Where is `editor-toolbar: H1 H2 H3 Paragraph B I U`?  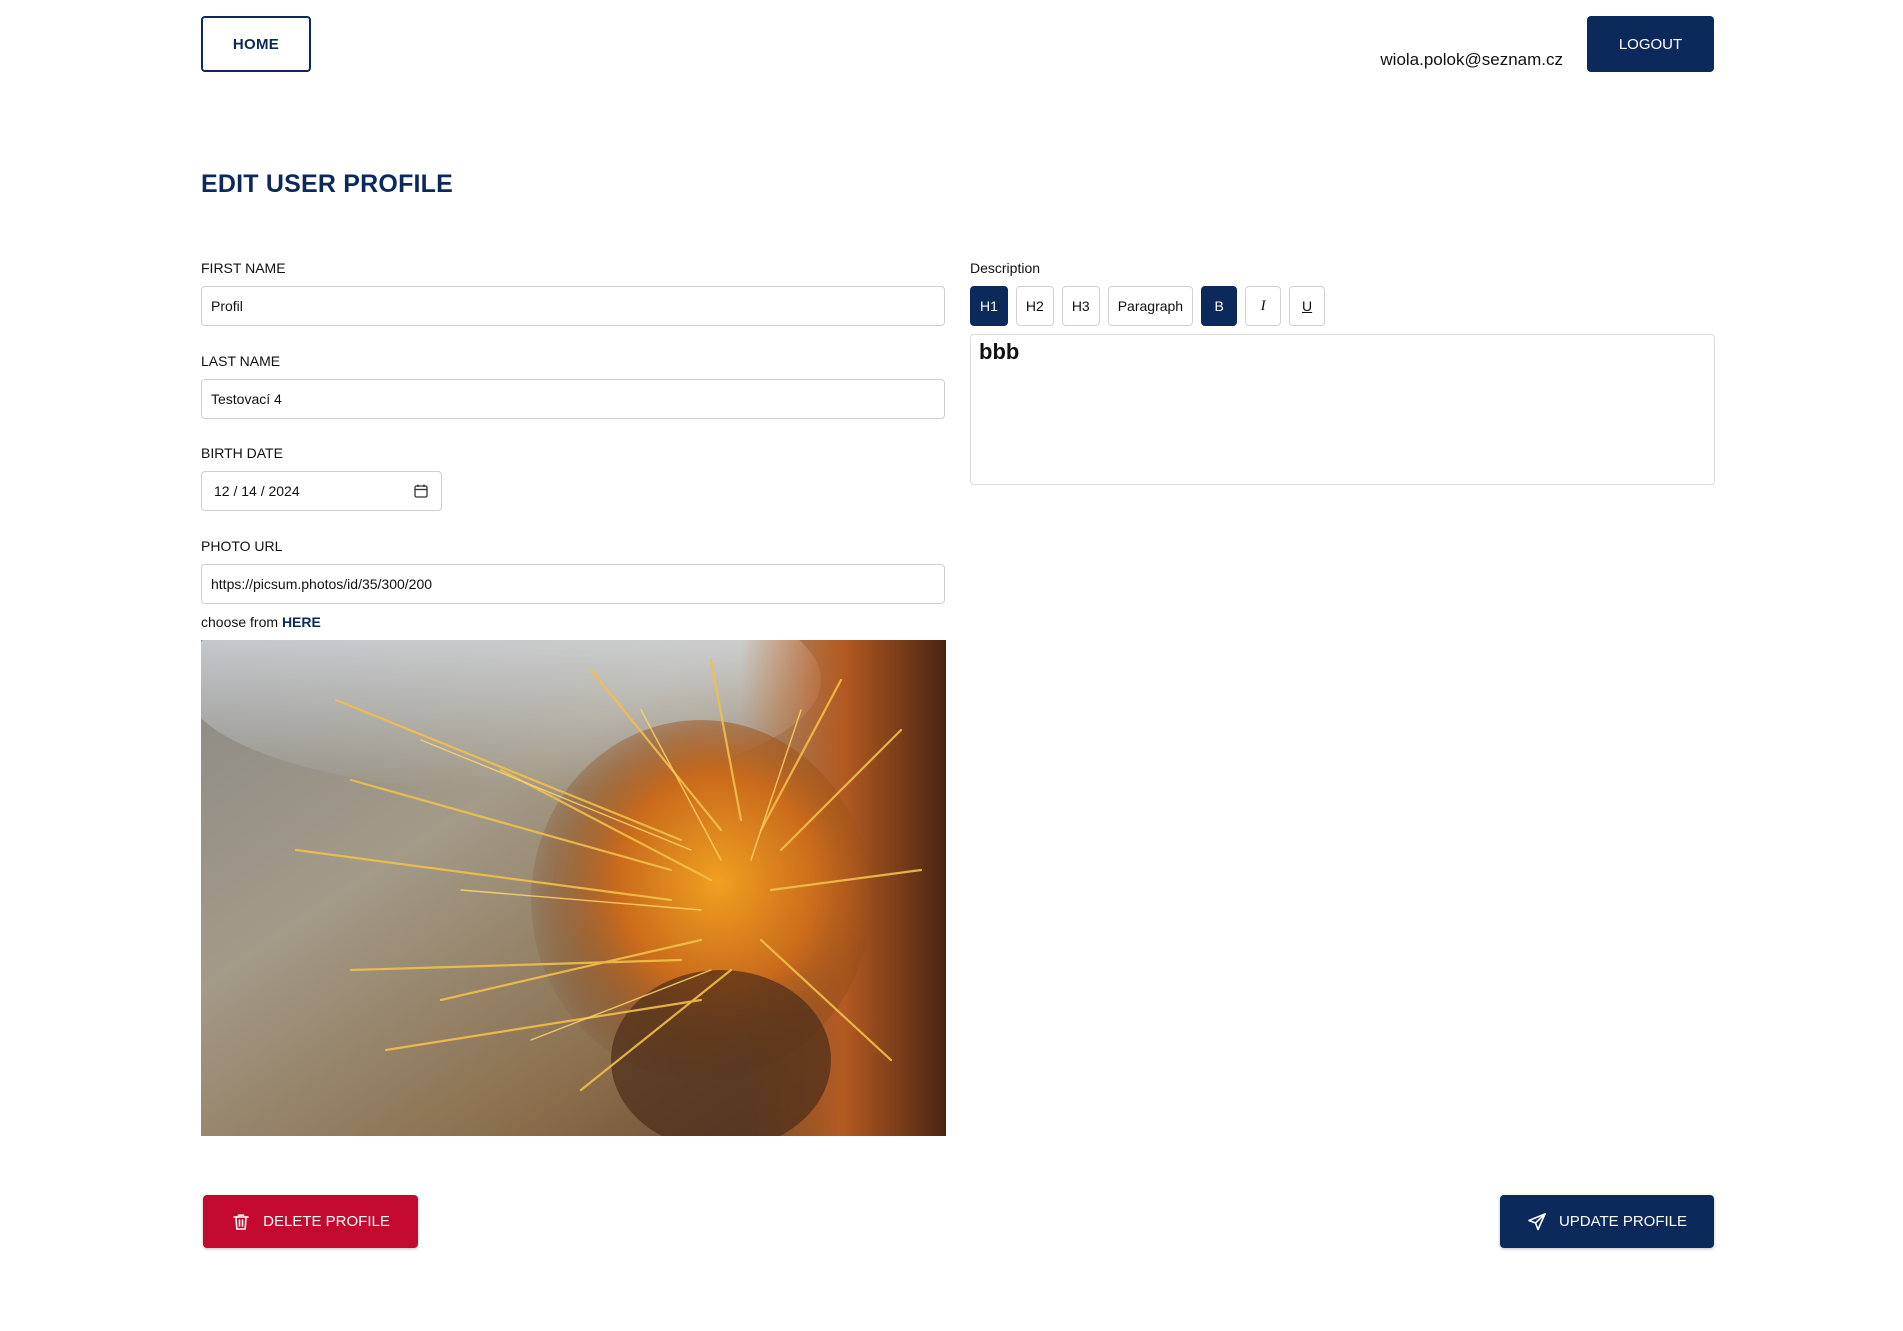 editor-toolbar: H1 H2 H3 Paragraph B I U is located at coordinates (1148, 306).